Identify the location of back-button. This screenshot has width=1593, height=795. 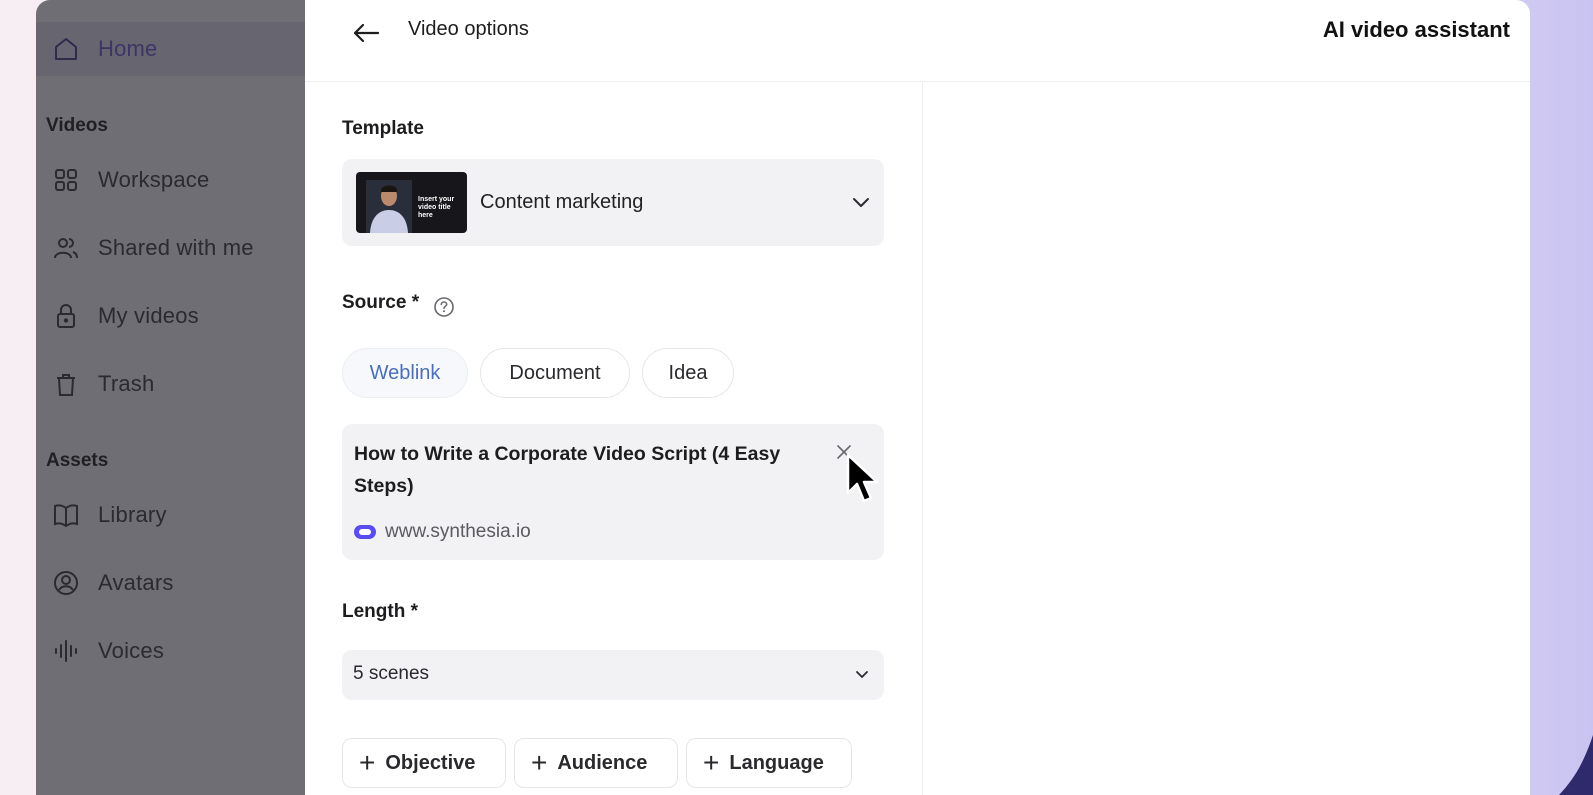
(366, 33).